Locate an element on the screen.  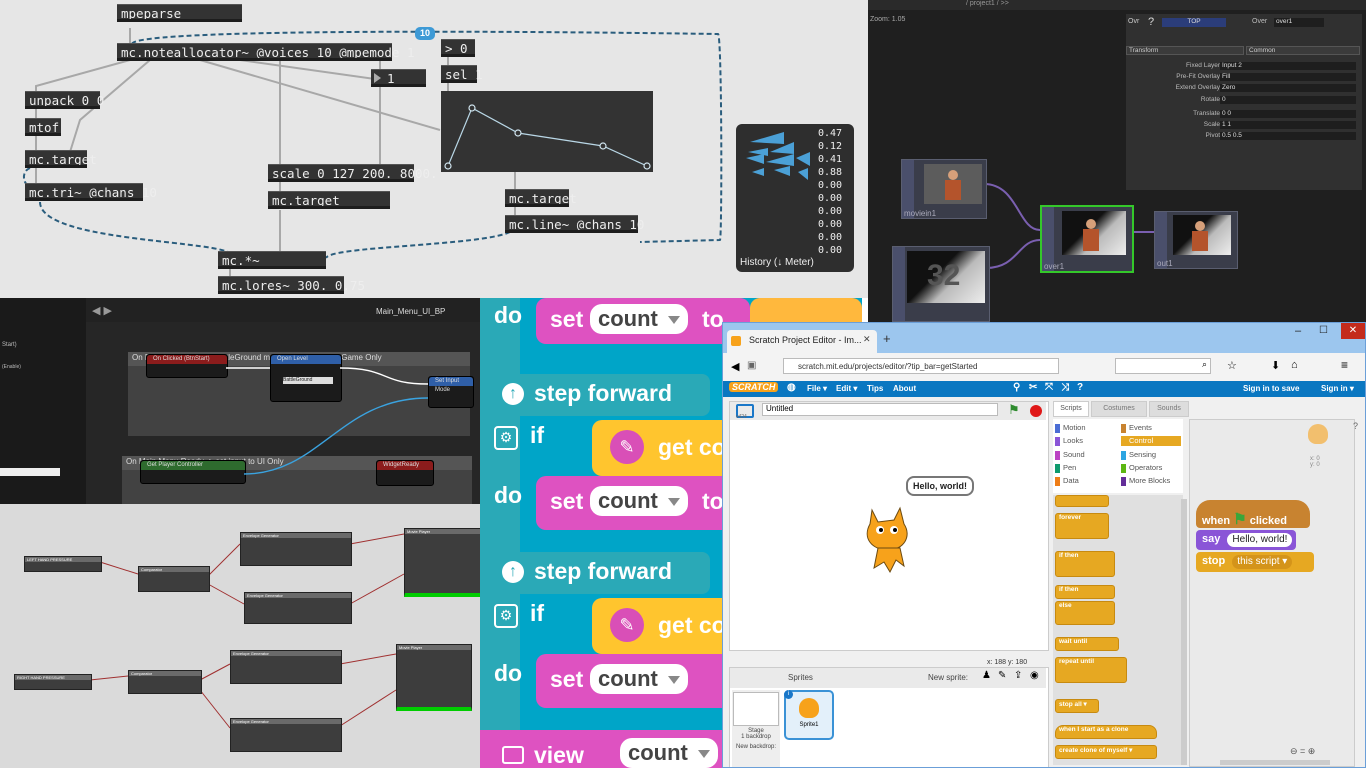
unpack-object: unpack 0 0 is located at coordinates (64, 100).